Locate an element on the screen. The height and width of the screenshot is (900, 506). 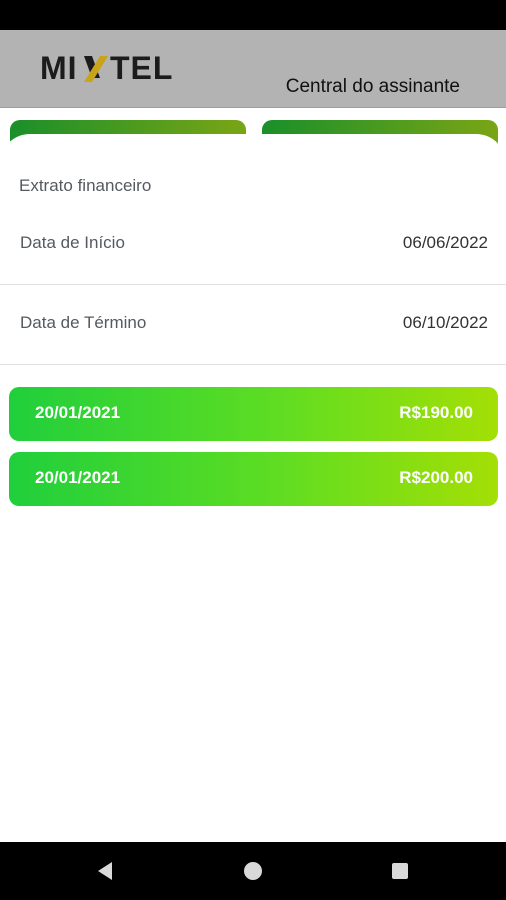
recents-square-icon is located at coordinates (400, 871).